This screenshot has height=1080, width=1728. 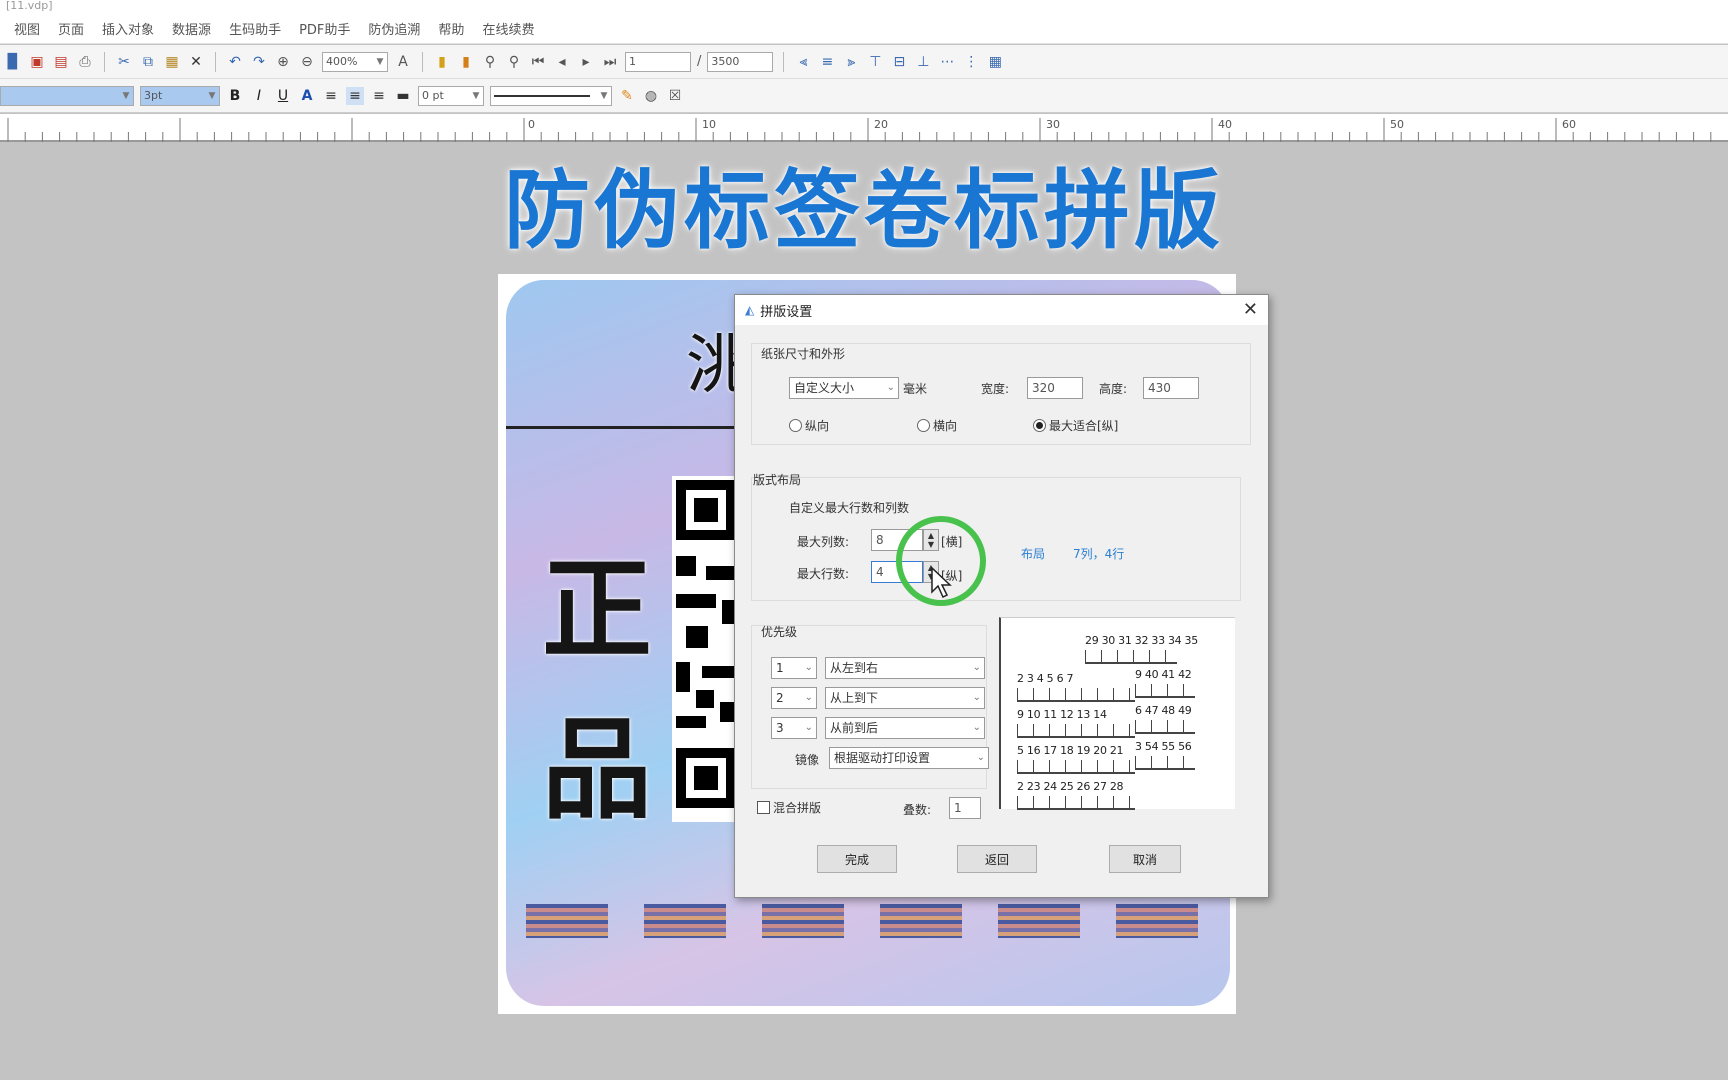 What do you see at coordinates (403, 96) in the screenshot?
I see `text-justify-icon: ▬` at bounding box center [403, 96].